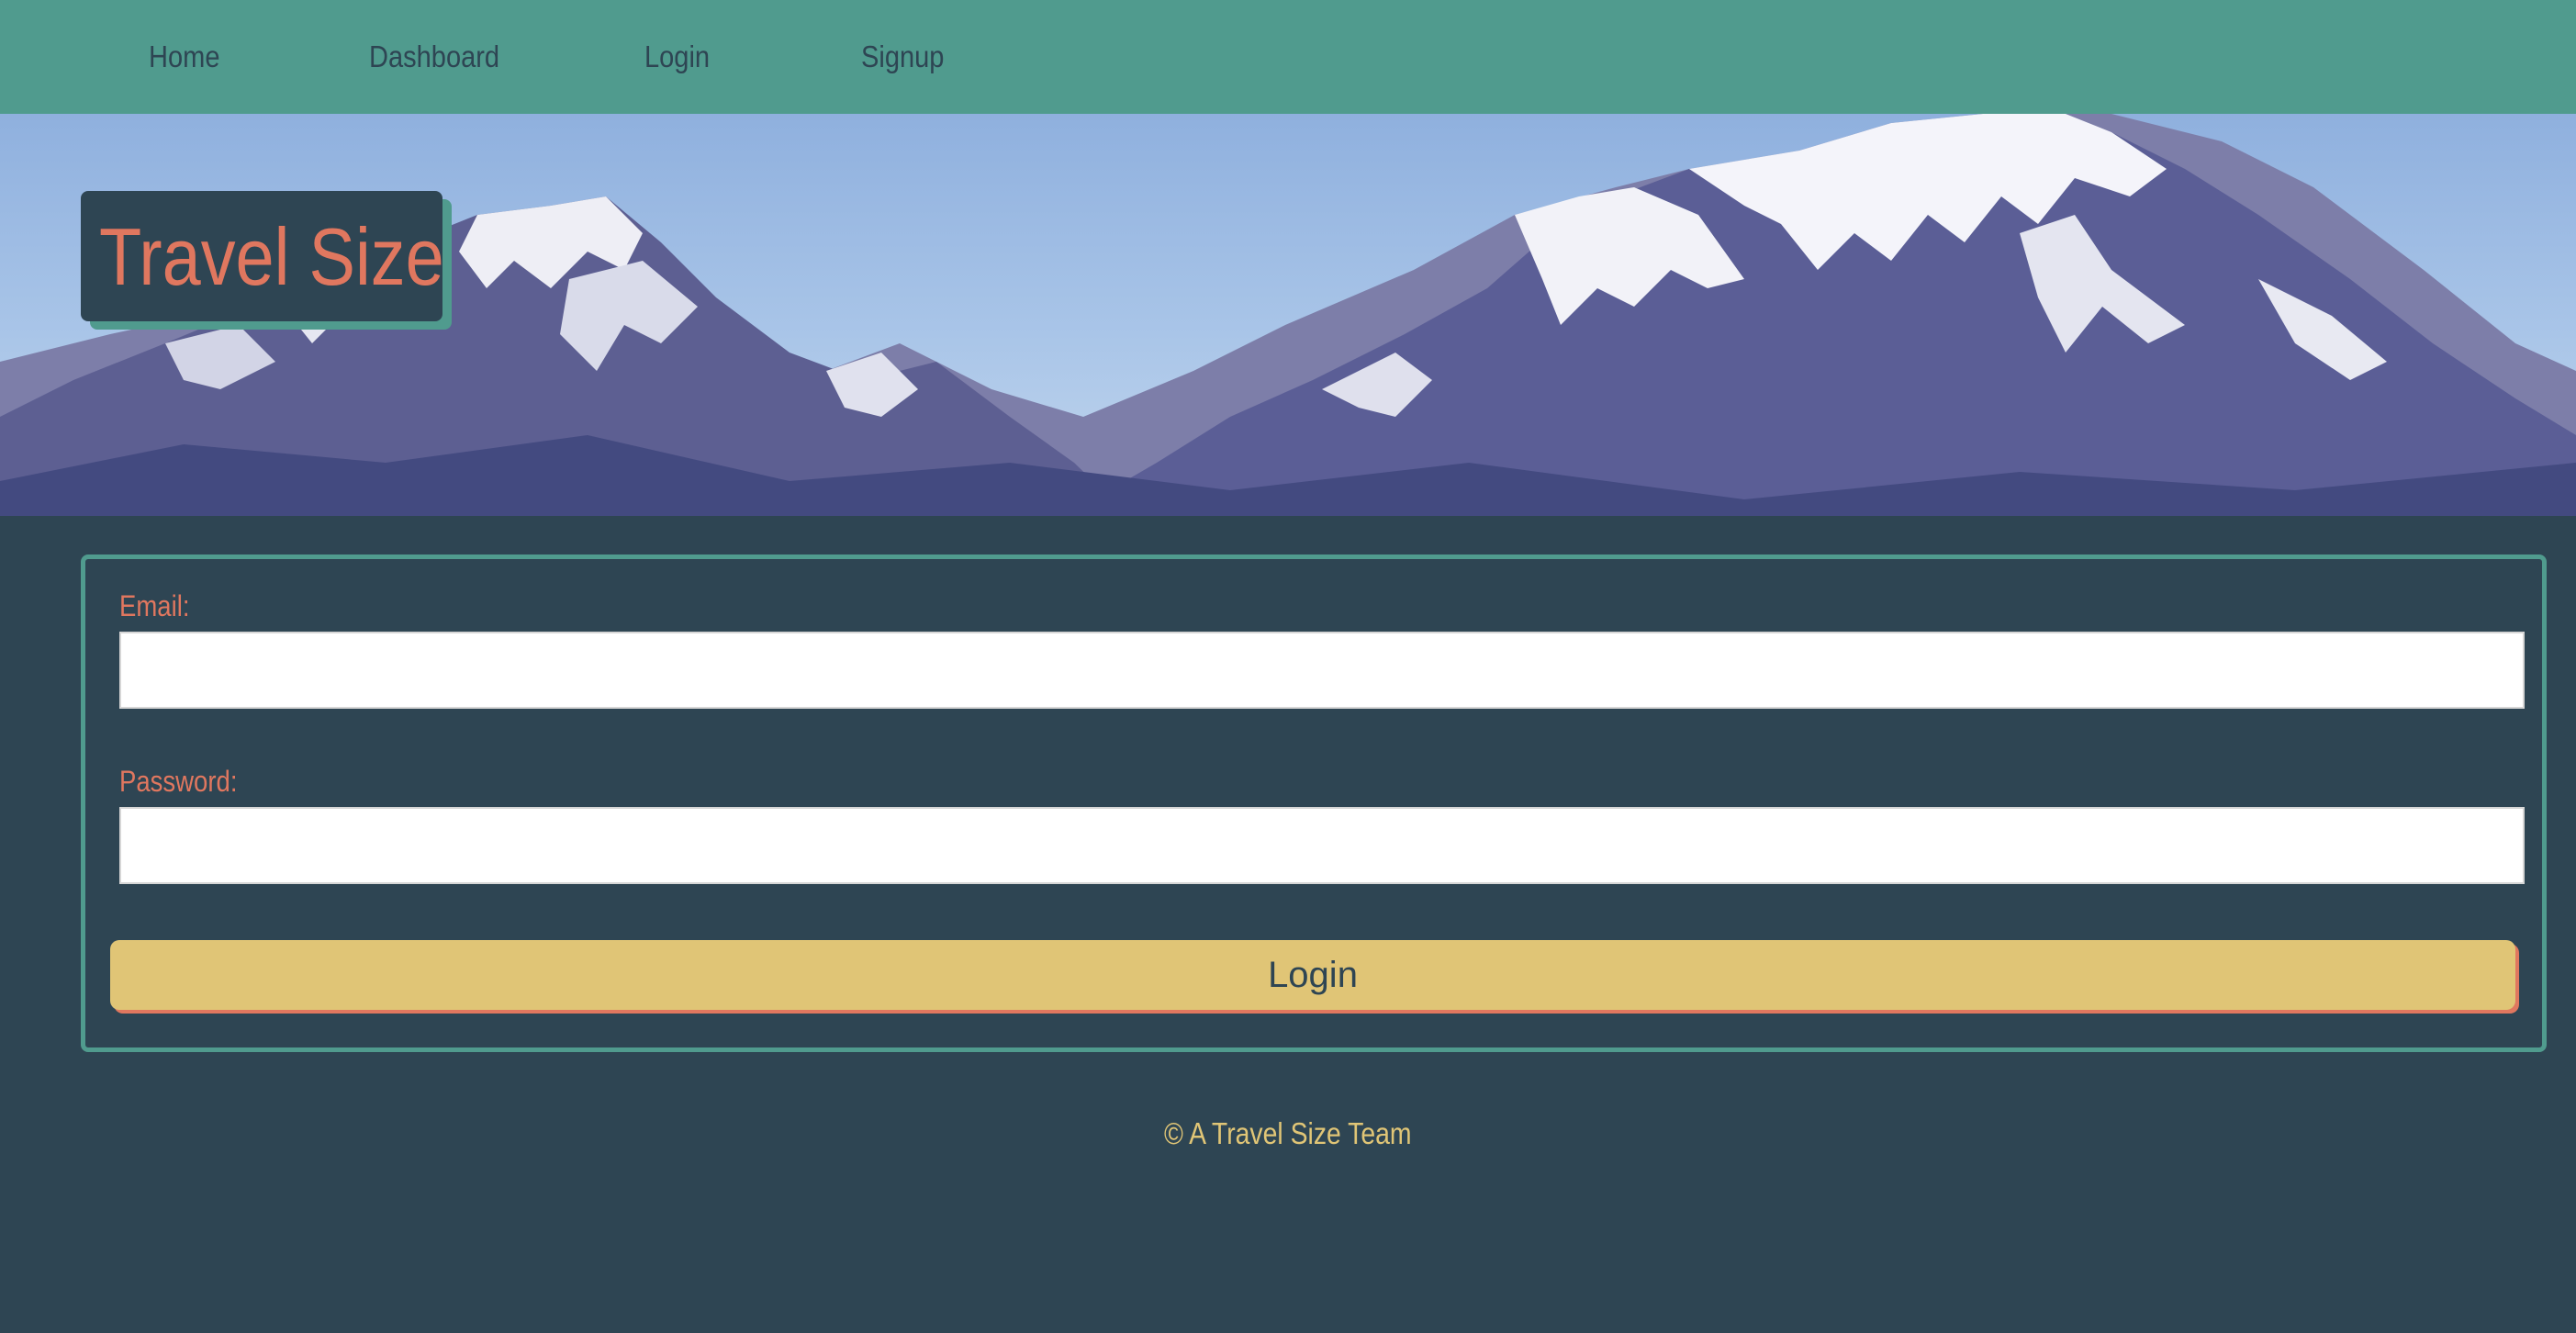  I want to click on nav-dashboard-link: Dashboard, so click(434, 57).